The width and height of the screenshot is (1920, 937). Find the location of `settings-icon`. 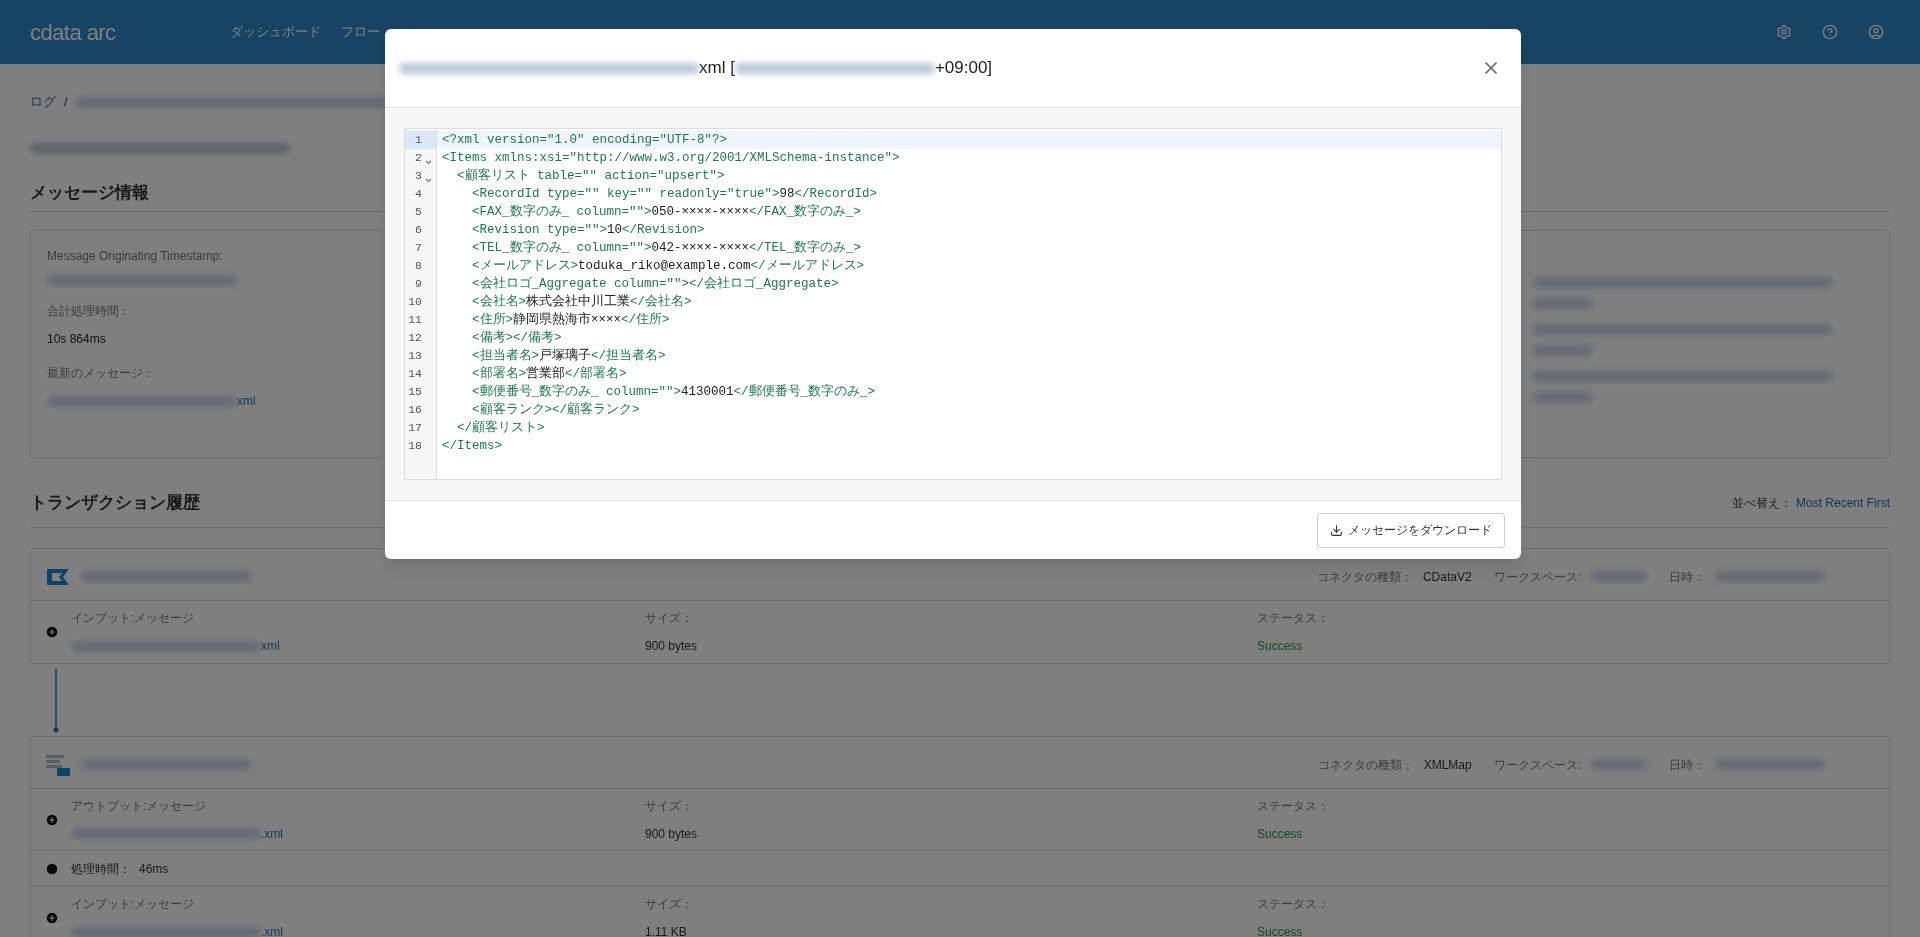

settings-icon is located at coordinates (1784, 32).